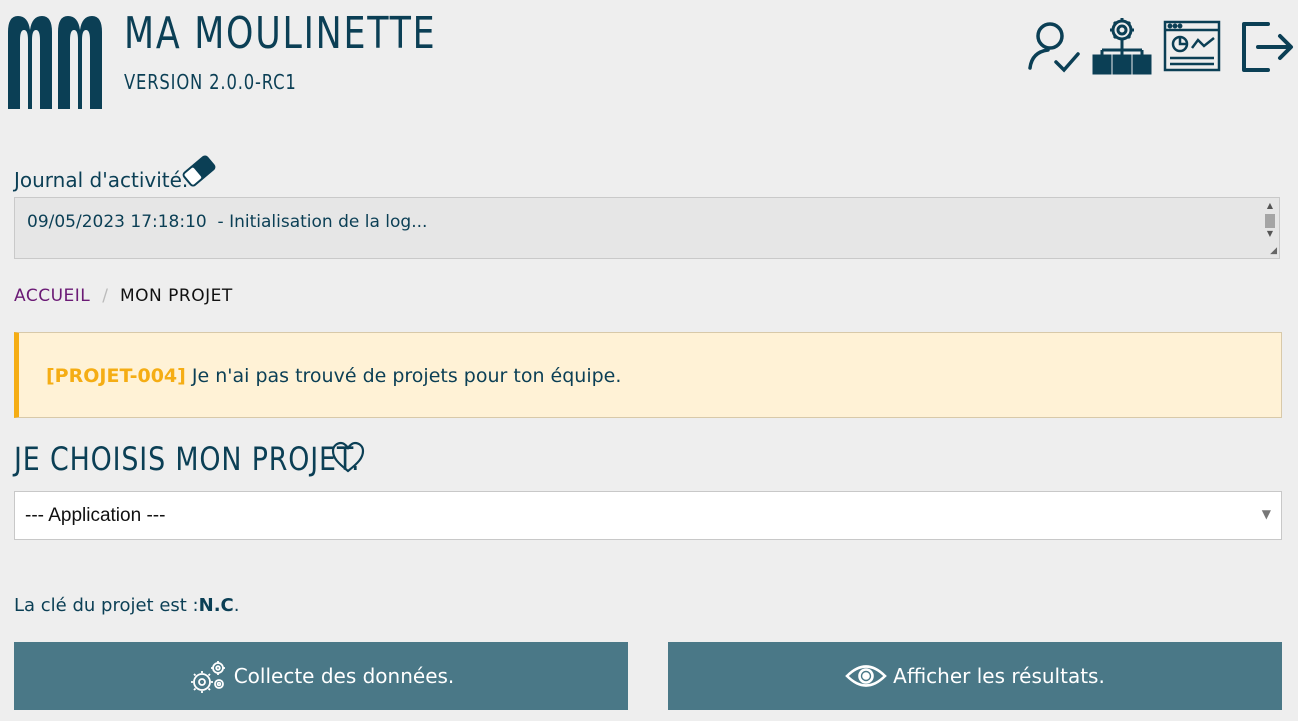 This screenshot has height=721, width=1298. What do you see at coordinates (344, 676) in the screenshot?
I see `collect-data-label: Collecte des données.` at bounding box center [344, 676].